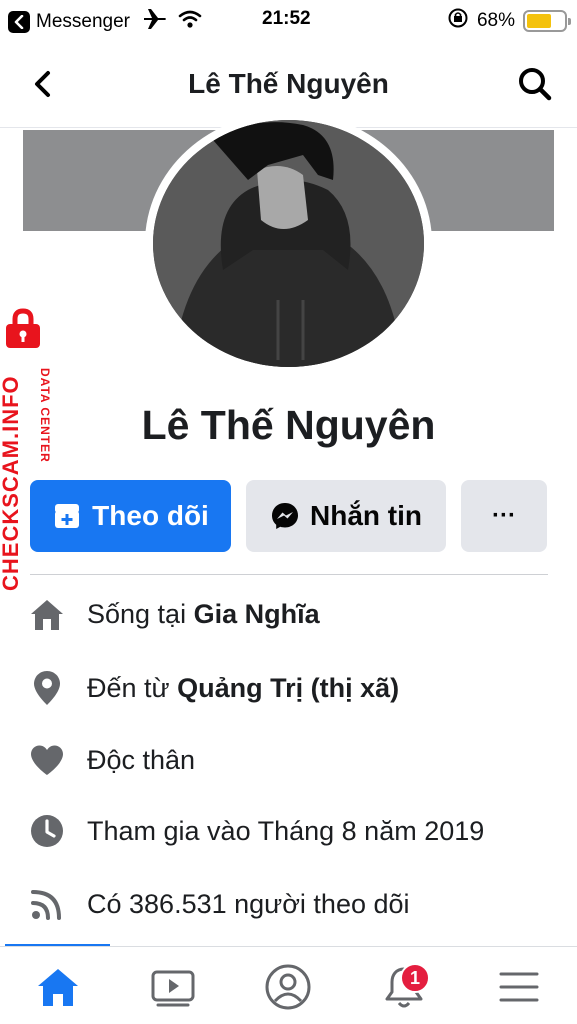 The image size is (577, 1024). What do you see at coordinates (132, 687) in the screenshot?
I see `from-prefix: Đến từ` at bounding box center [132, 687].